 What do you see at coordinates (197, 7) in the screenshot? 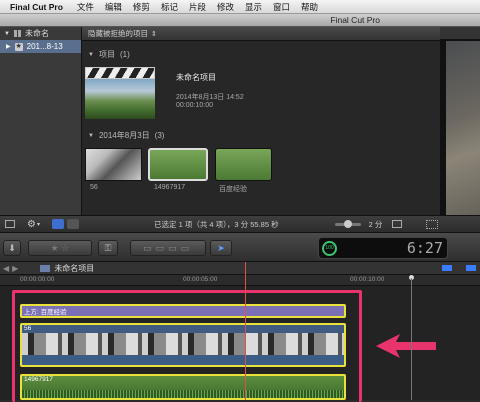
I see `menu-clip: 片段` at bounding box center [197, 7].